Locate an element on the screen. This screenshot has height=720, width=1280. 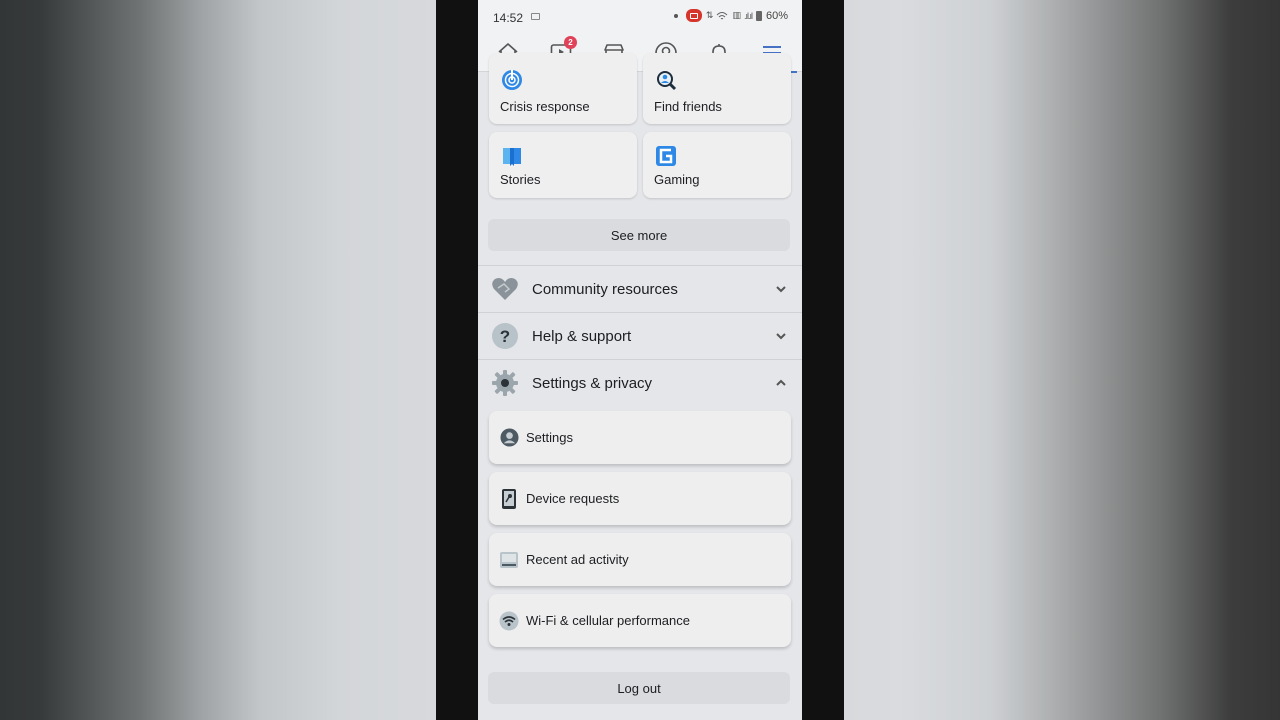
question-icon: ? is located at coordinates (505, 336).